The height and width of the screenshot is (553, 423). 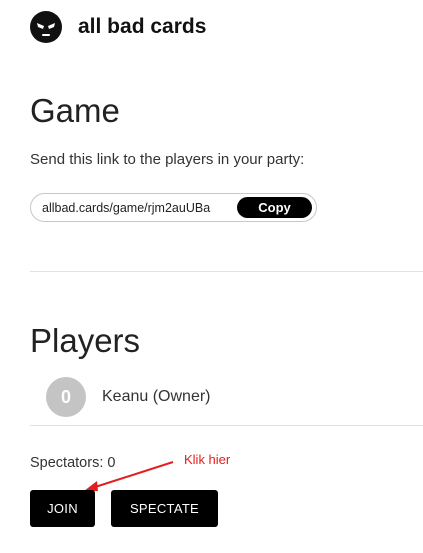 I want to click on game-title: Game, so click(x=75, y=110).